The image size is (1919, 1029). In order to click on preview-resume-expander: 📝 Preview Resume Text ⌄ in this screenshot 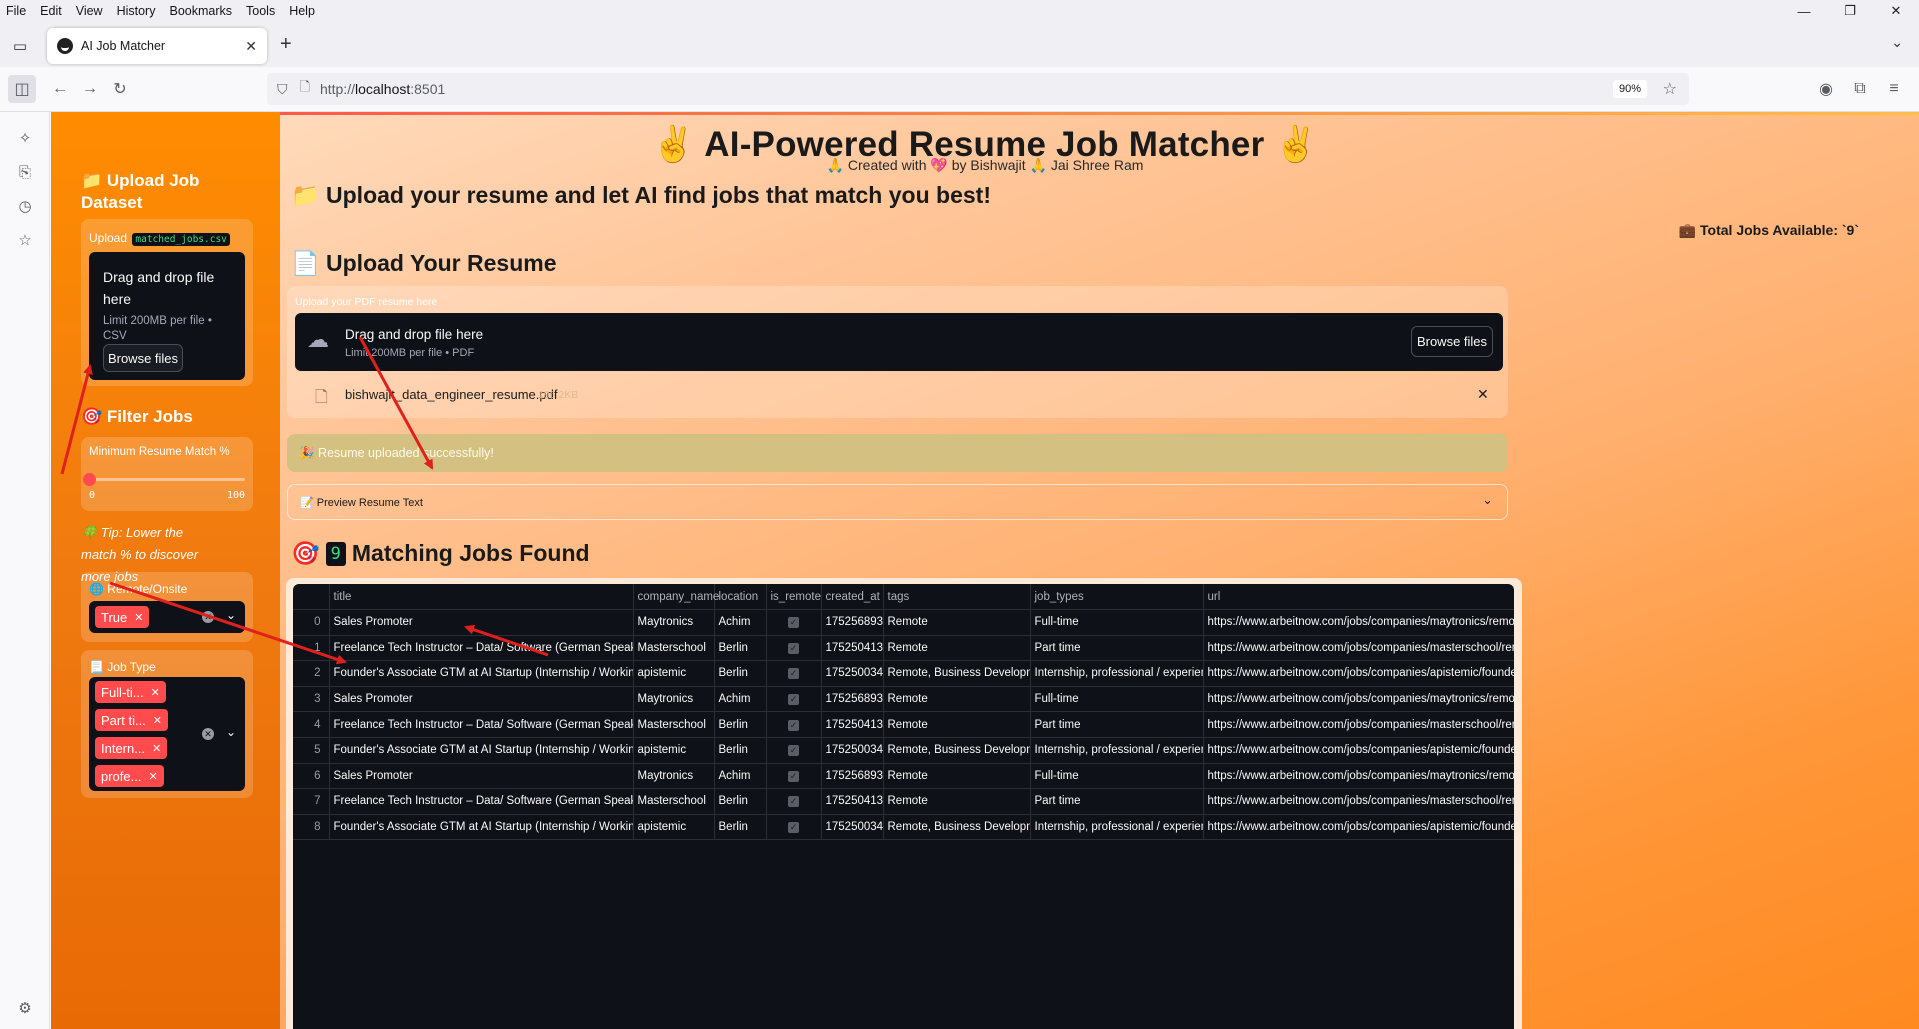, I will do `click(897, 502)`.